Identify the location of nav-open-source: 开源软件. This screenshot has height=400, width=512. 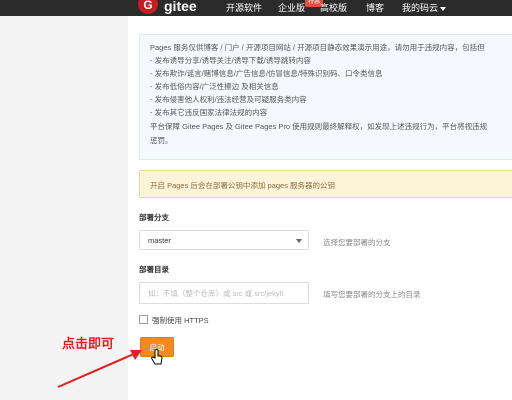
(244, 7).